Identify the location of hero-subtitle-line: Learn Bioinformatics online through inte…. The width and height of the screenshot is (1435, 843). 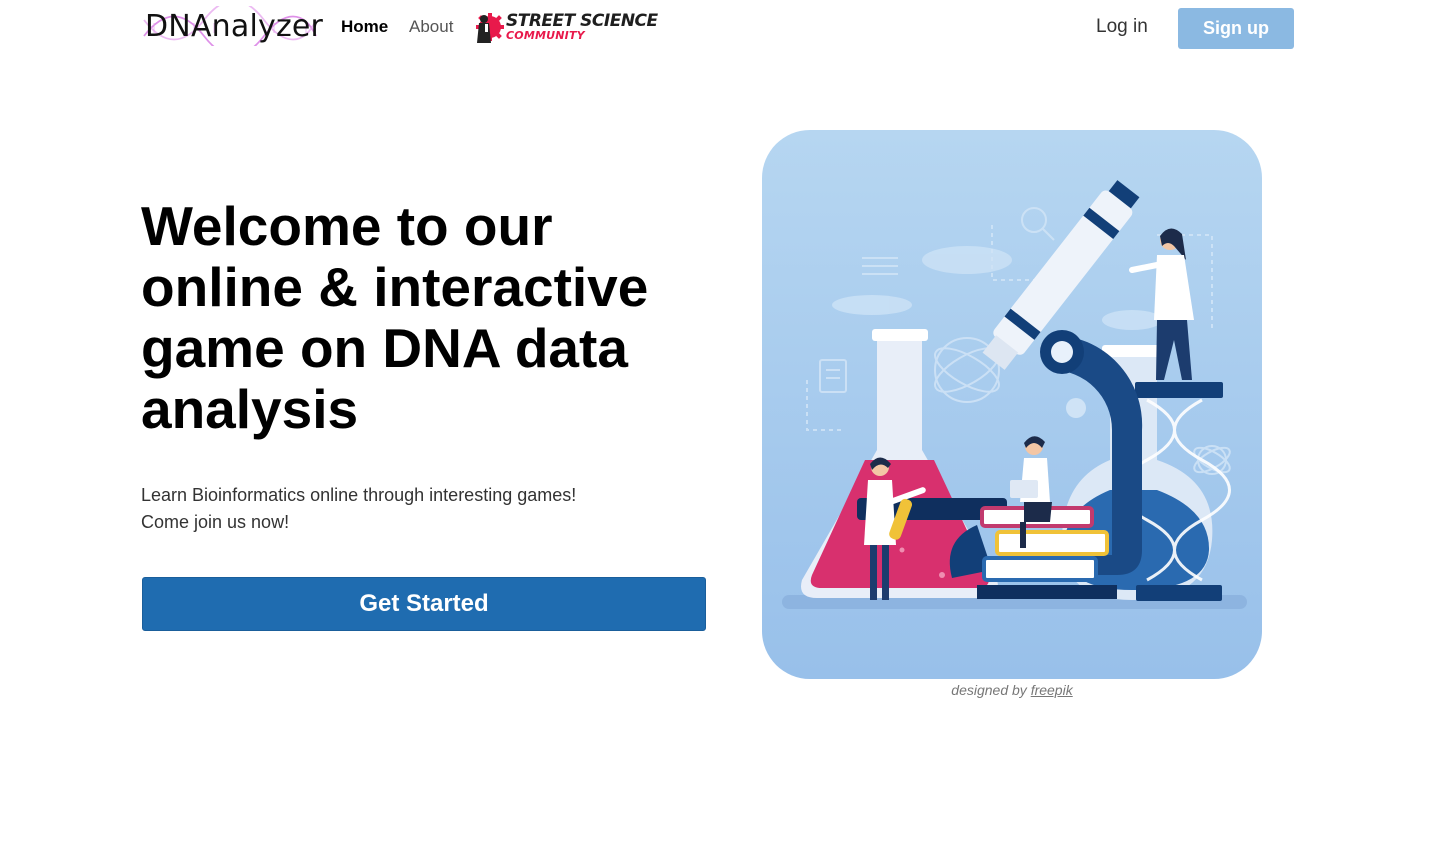
(359, 495).